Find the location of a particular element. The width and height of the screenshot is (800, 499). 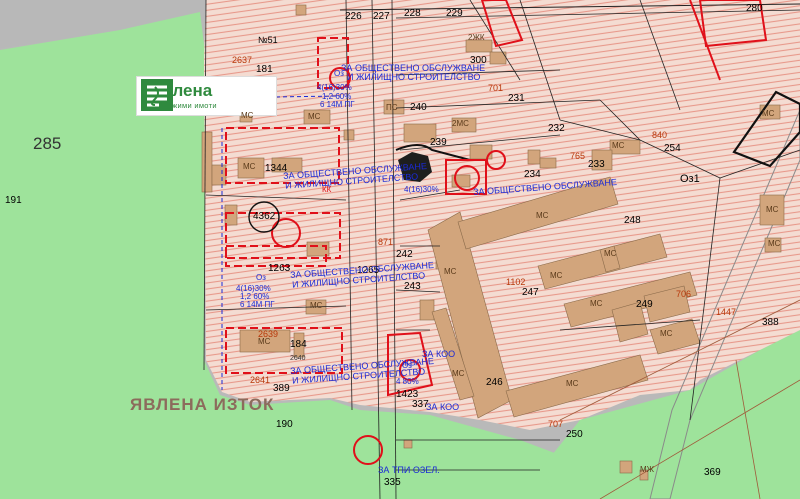

parcel-label: 280 is located at coordinates (754, 8).